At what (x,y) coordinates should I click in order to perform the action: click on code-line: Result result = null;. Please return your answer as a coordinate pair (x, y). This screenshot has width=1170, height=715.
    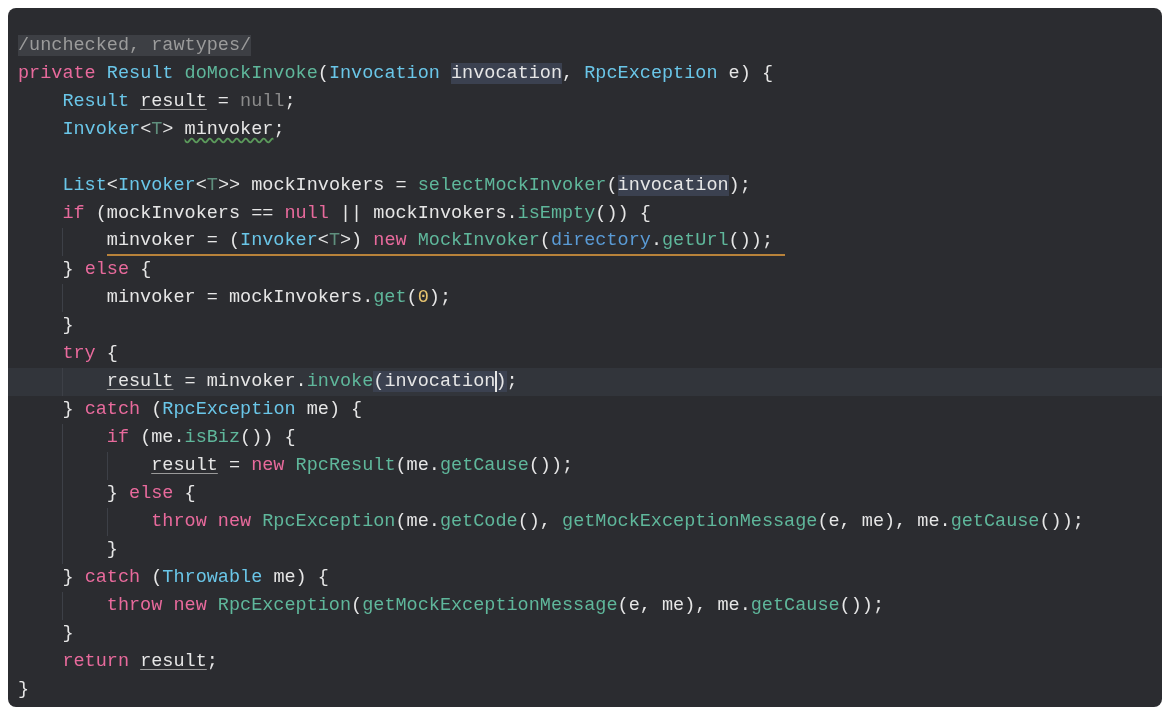
    Looking at the image, I should click on (179, 102).